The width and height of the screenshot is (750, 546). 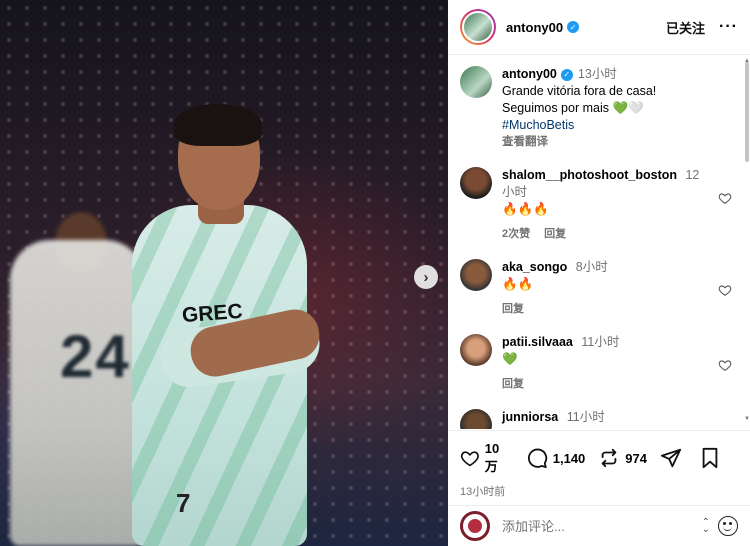 I want to click on add-comment-bar: ⌃⌄, so click(x=599, y=525).